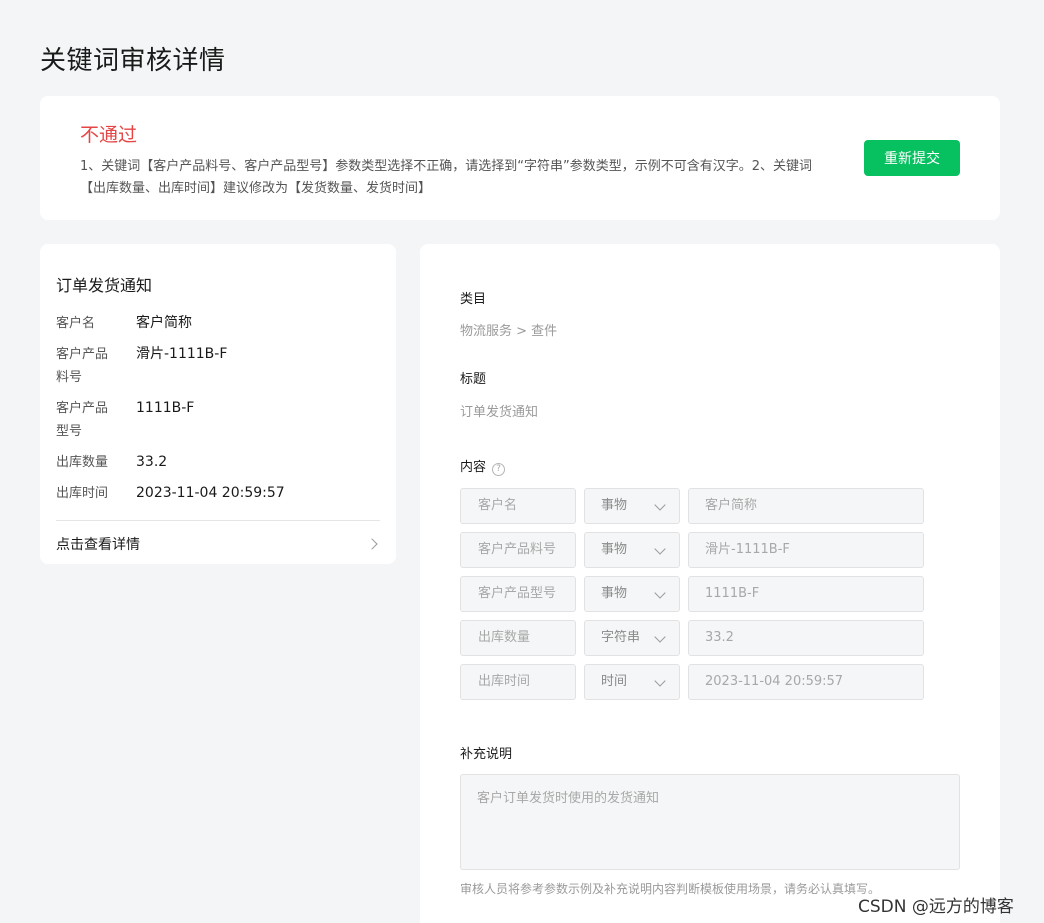 Image resolution: width=1044 pixels, height=923 pixels. I want to click on preview-field-label: 客户产品型号, so click(82, 420).